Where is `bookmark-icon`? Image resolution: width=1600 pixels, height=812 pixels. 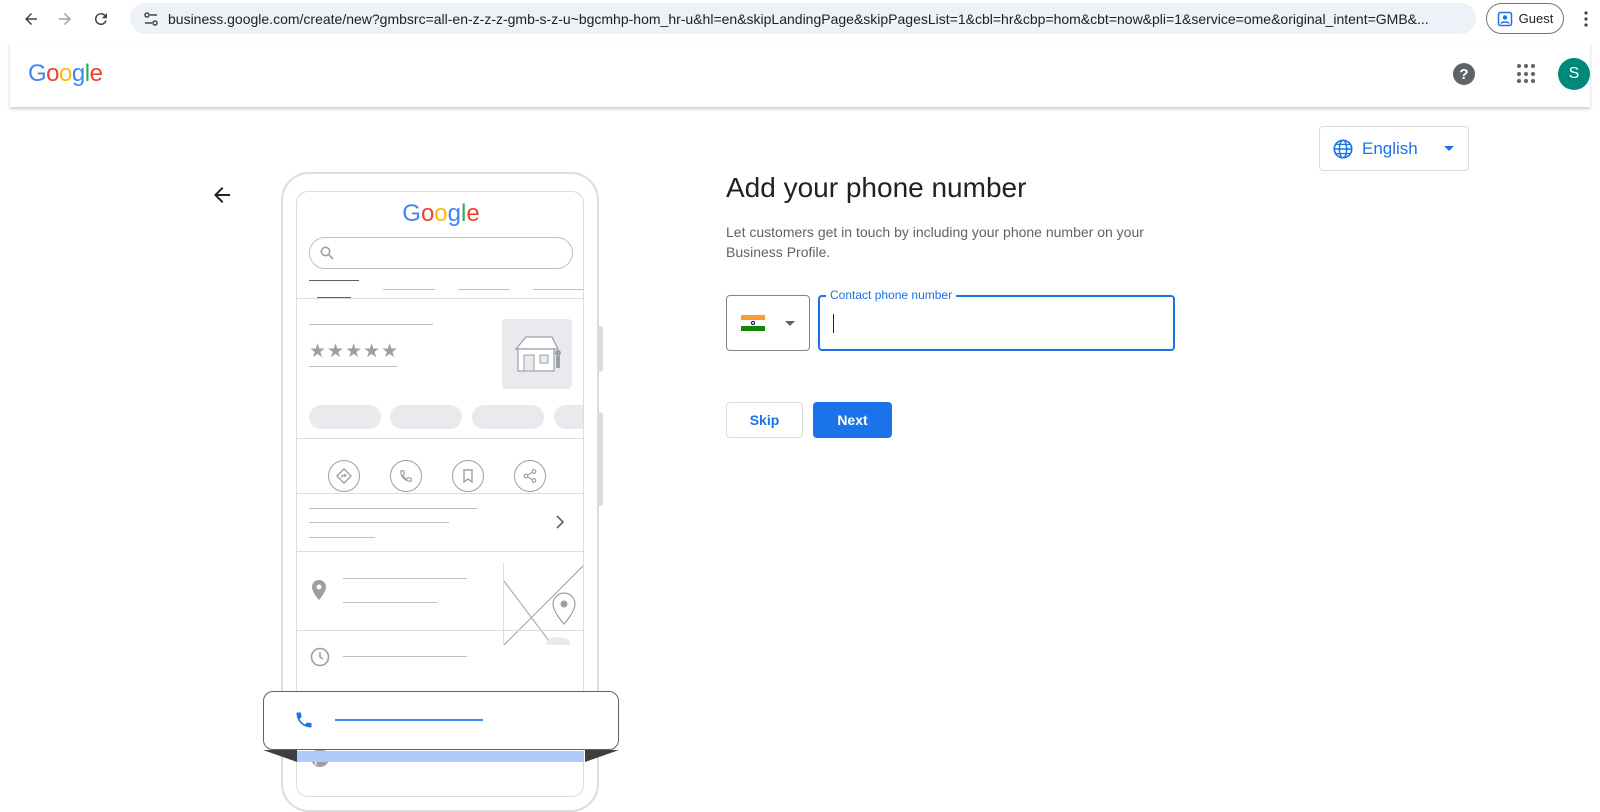 bookmark-icon is located at coordinates (468, 476).